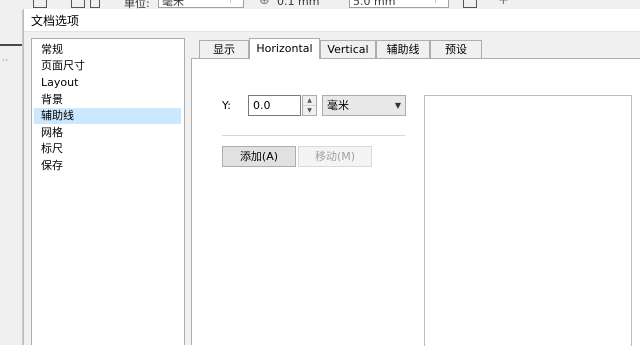 This screenshot has height=346, width=640. What do you see at coordinates (399, 4) in the screenshot?
I see `offset-field: 5.0 mm ▲` at bounding box center [399, 4].